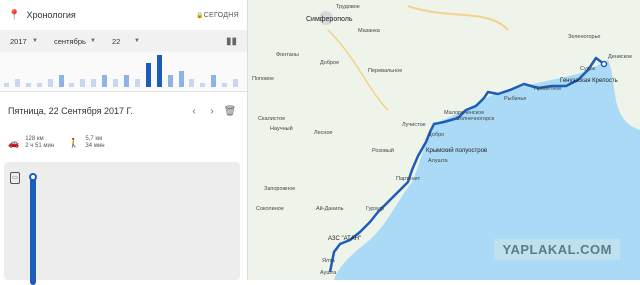 This screenshot has height=285, width=640. I want to click on map-label: Добро, so click(436, 135).